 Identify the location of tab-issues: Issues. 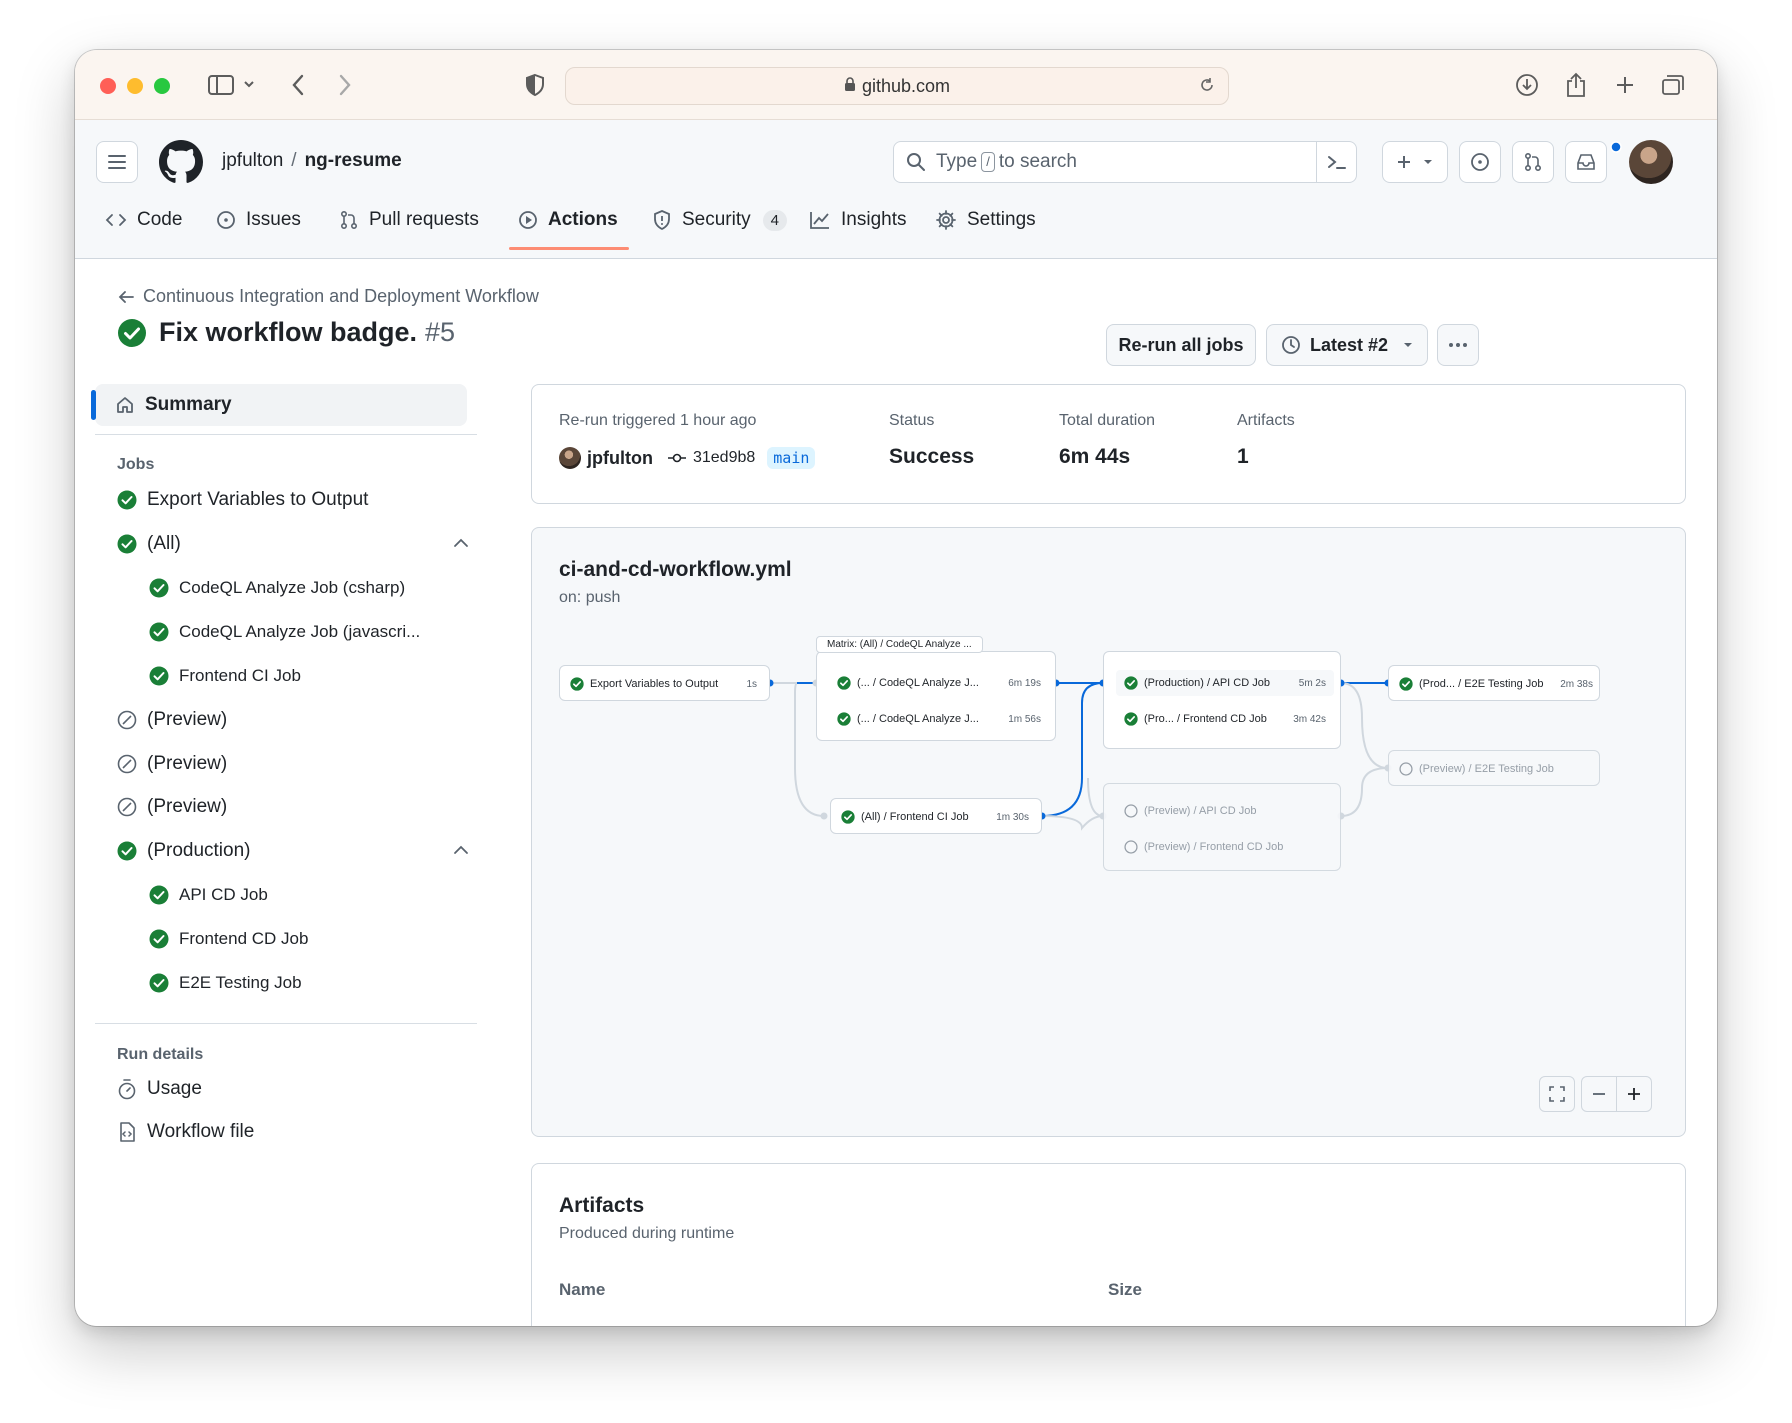
(258, 220).